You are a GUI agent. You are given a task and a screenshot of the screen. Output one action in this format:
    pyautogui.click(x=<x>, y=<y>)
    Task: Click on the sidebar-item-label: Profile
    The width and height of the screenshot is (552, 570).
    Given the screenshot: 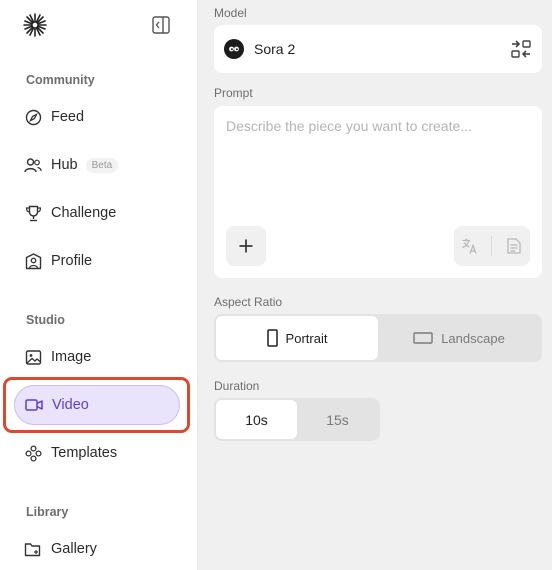 What is the action you would take?
    pyautogui.click(x=72, y=261)
    